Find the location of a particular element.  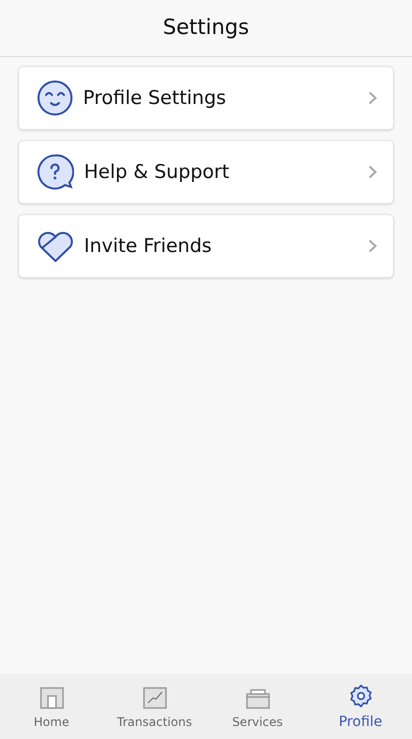

heart-icon is located at coordinates (55, 246).